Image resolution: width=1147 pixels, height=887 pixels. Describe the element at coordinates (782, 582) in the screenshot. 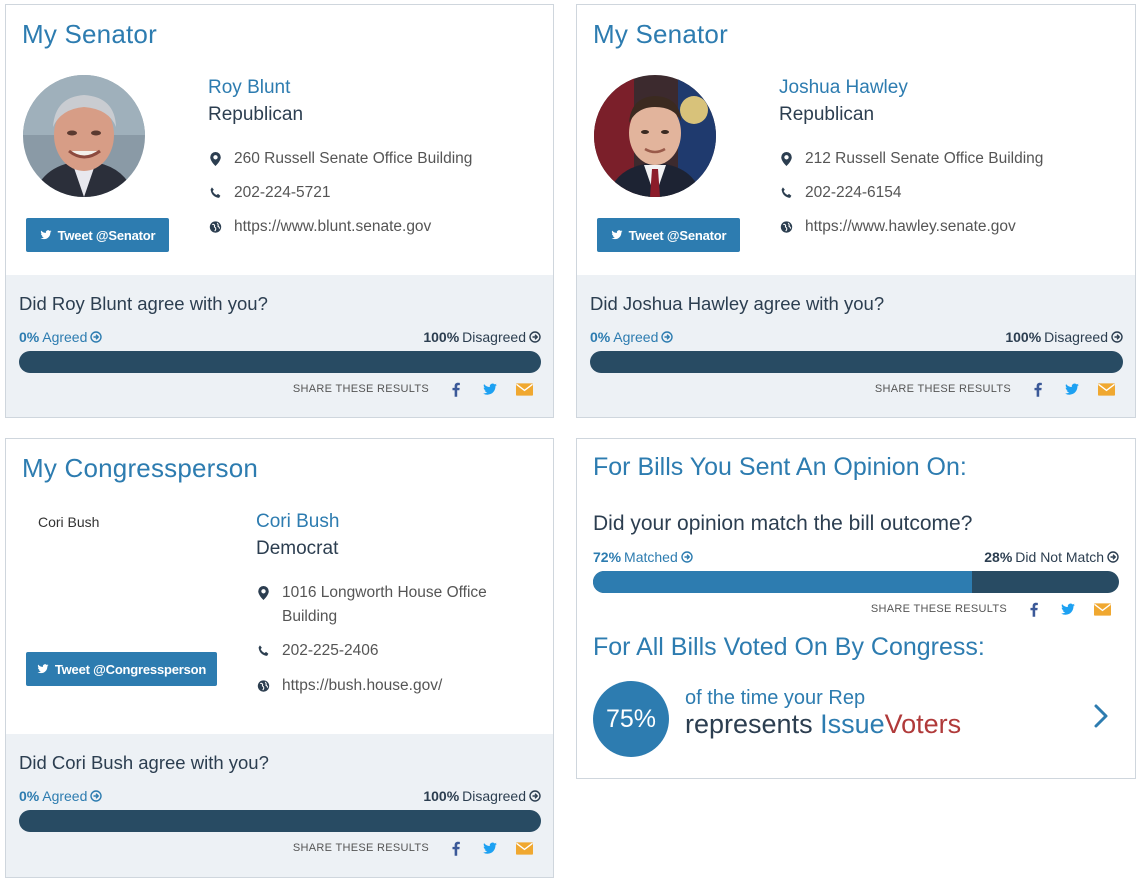

I see `match-bar-fill` at that location.